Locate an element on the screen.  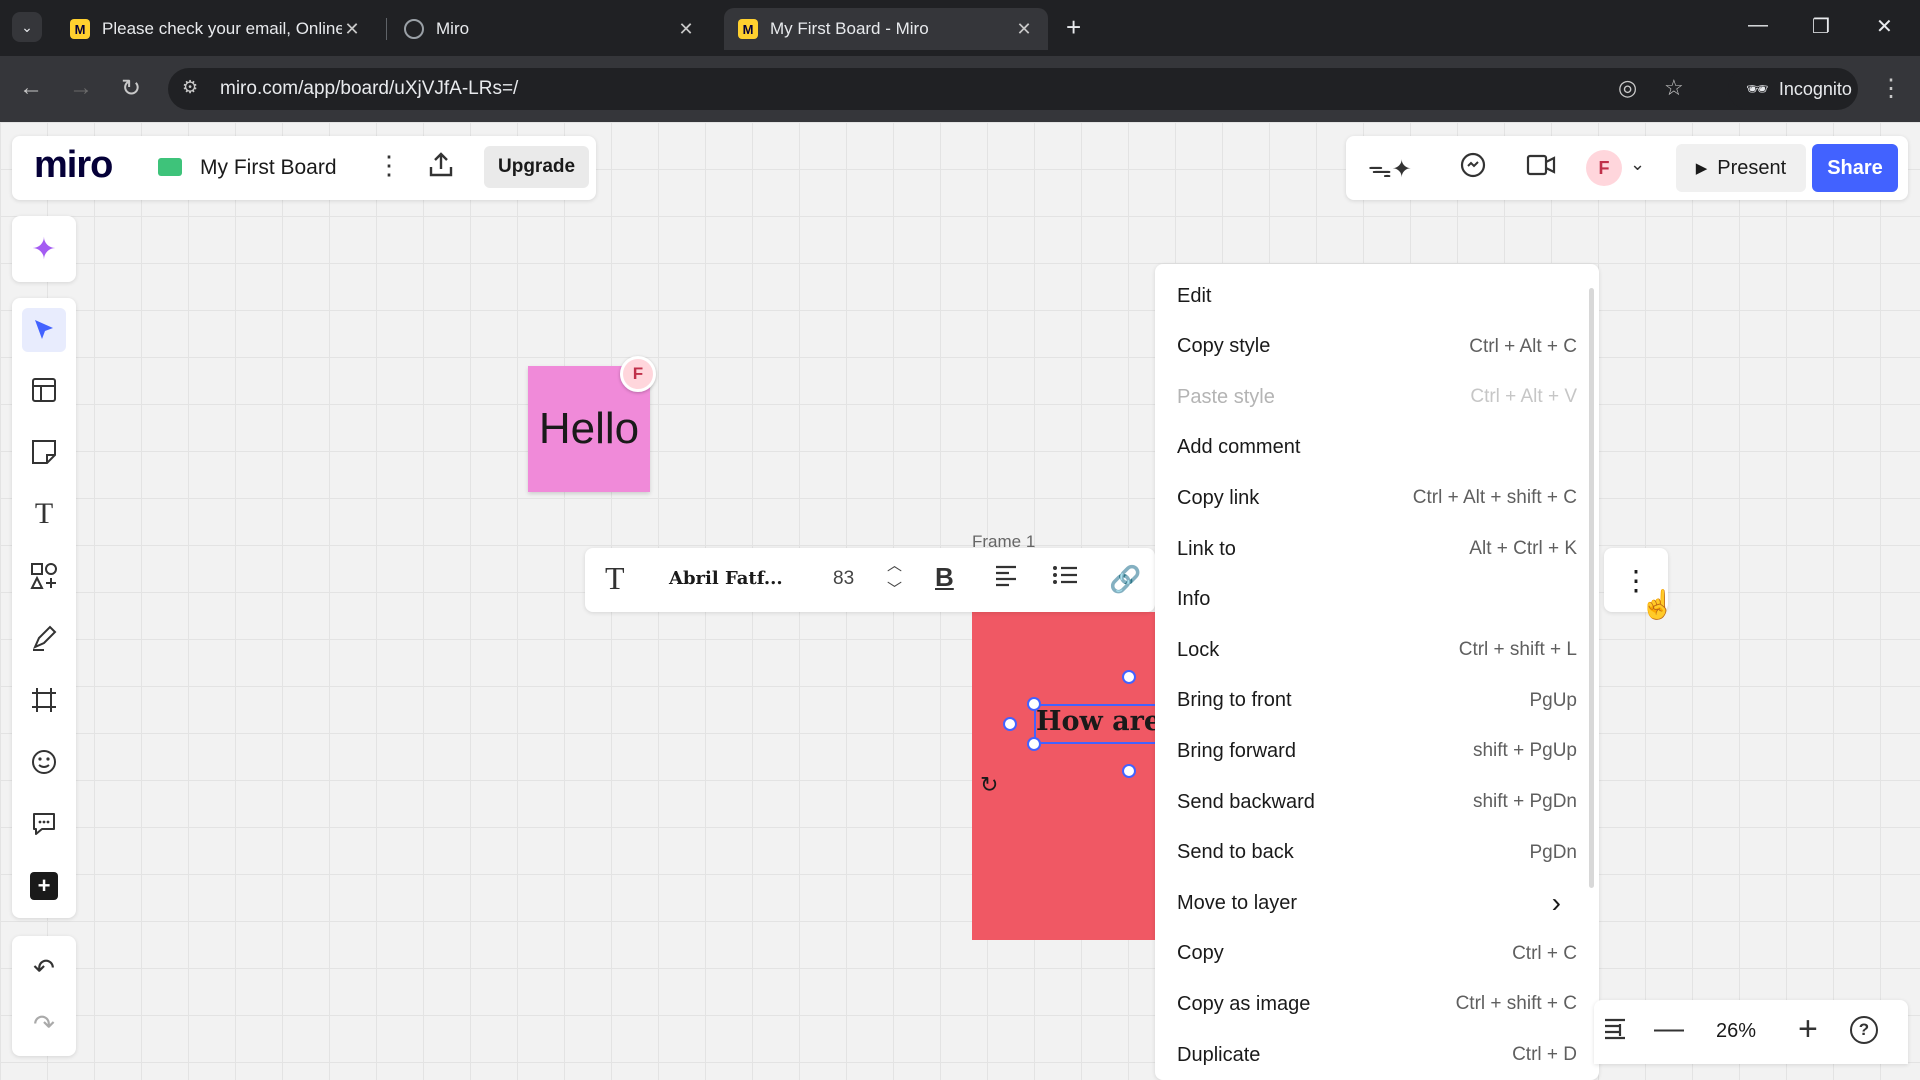
align-left-icon is located at coordinates (1006, 577).